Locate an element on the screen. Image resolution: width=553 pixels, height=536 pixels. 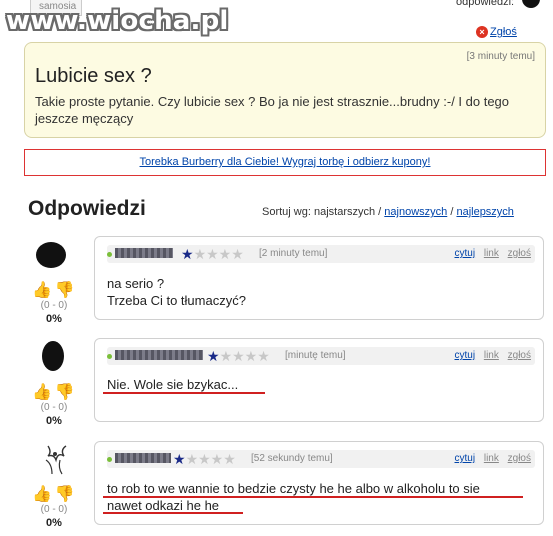
flower-avatar-icon is located at coordinates (55, 459).